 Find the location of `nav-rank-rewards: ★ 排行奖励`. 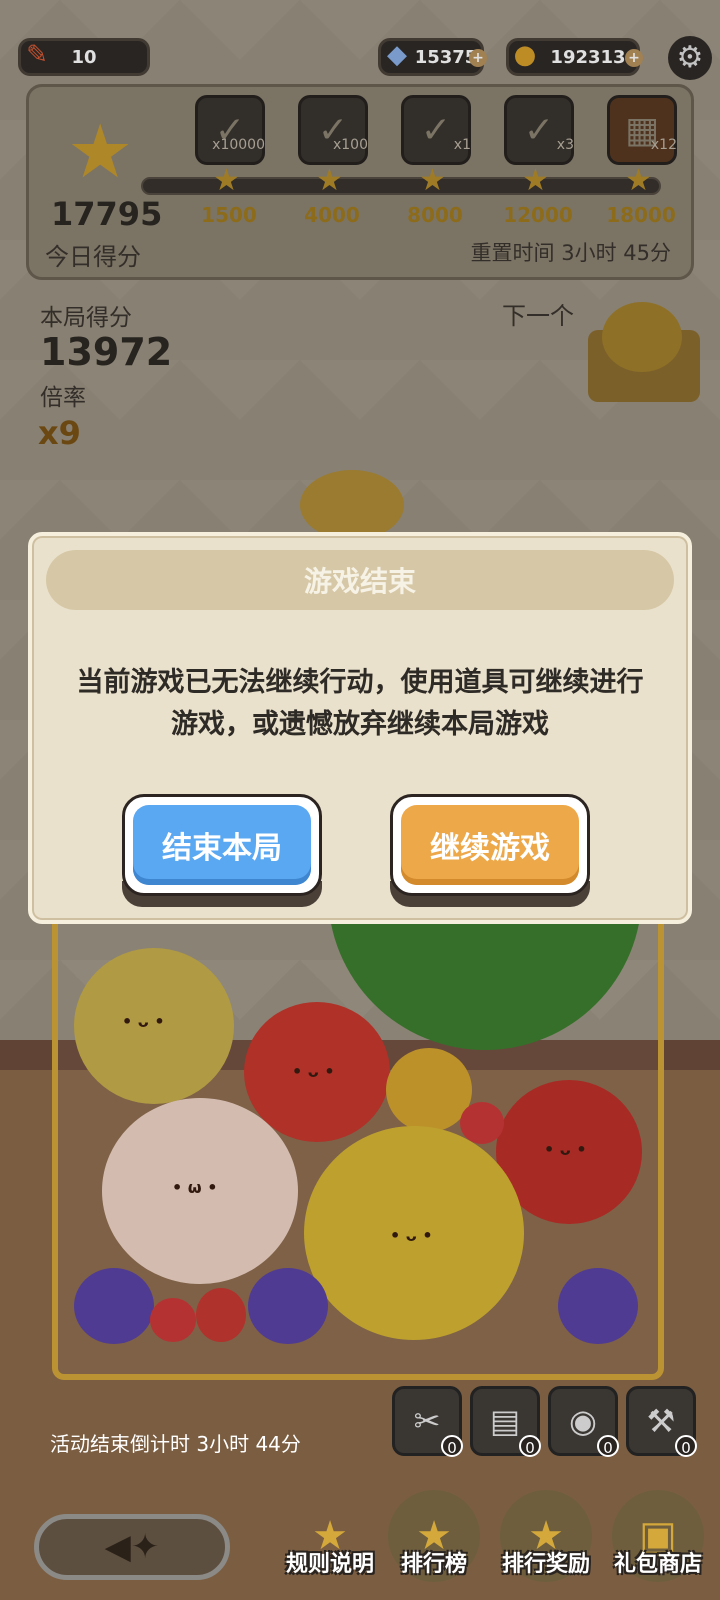

nav-rank-rewards: ★ 排行奖励 is located at coordinates (546, 1536).